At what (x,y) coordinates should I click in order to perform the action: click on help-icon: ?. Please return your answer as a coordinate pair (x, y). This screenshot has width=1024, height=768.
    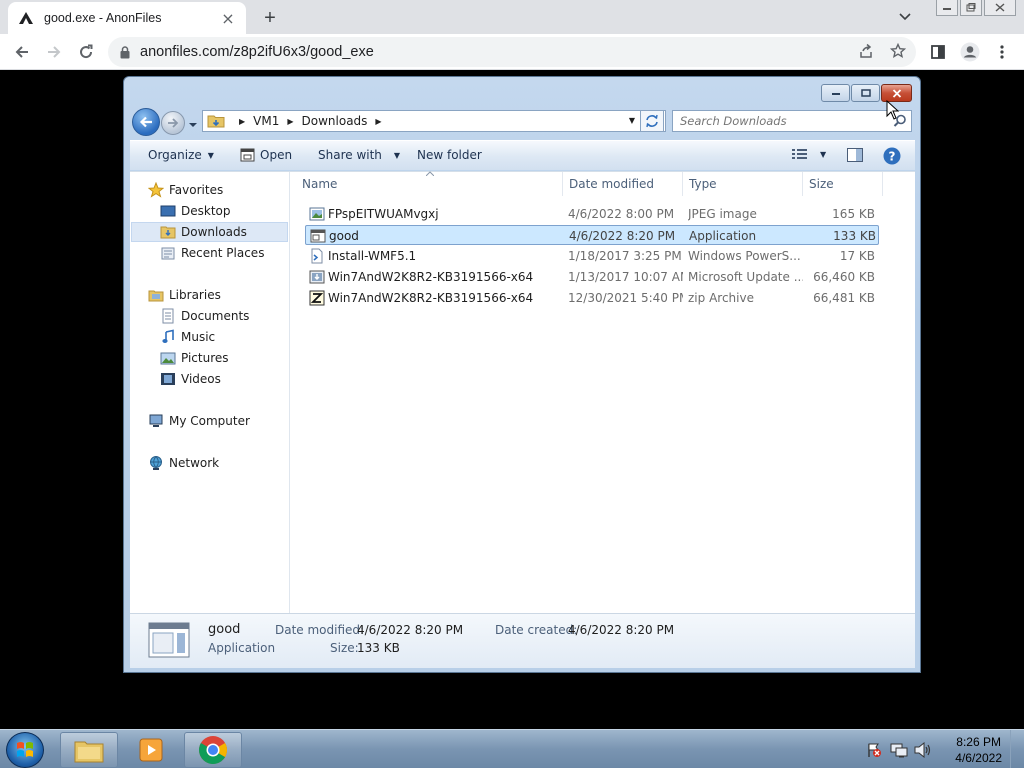
    Looking at the image, I should click on (892, 156).